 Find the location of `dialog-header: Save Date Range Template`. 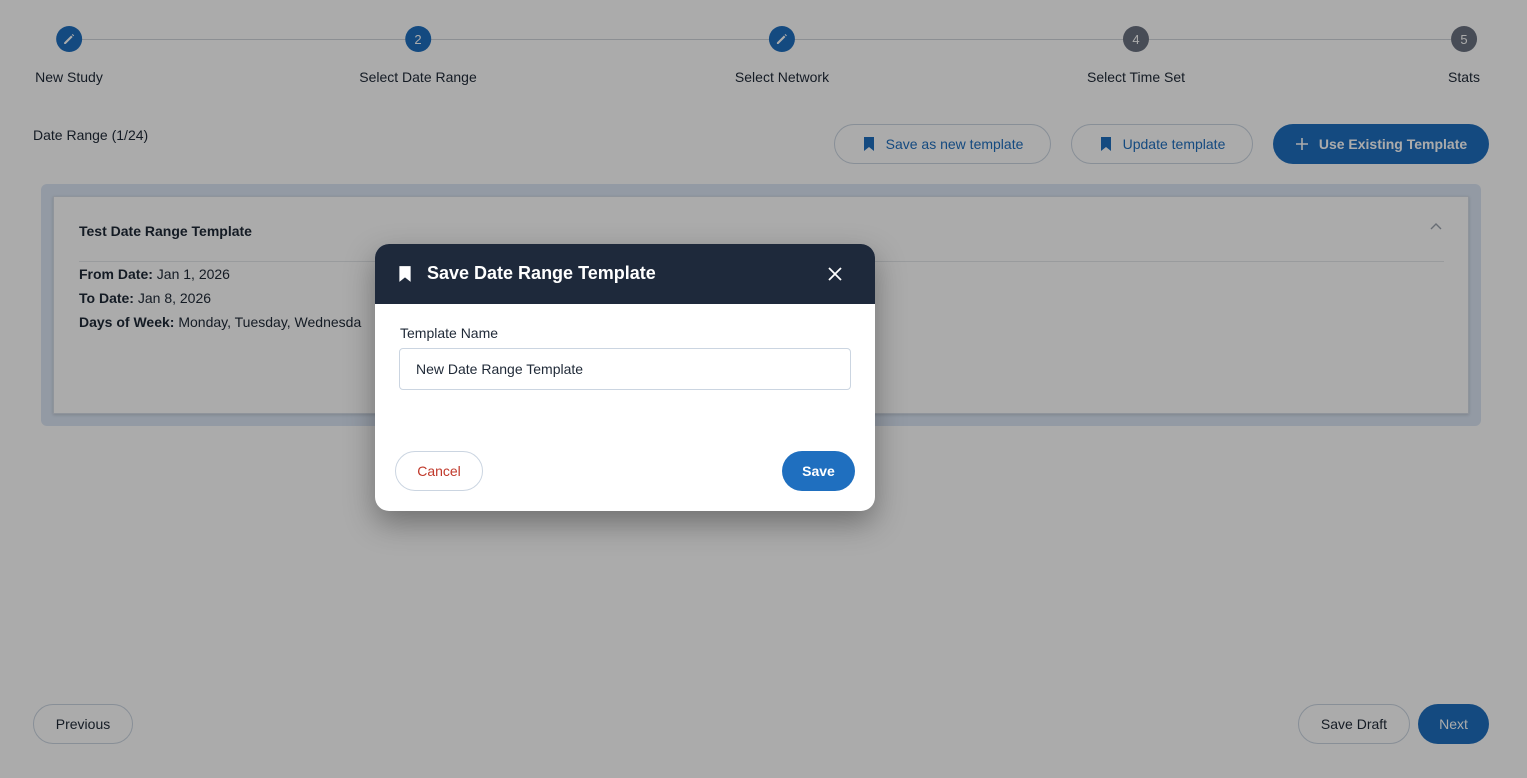

dialog-header: Save Date Range Template is located at coordinates (625, 274).